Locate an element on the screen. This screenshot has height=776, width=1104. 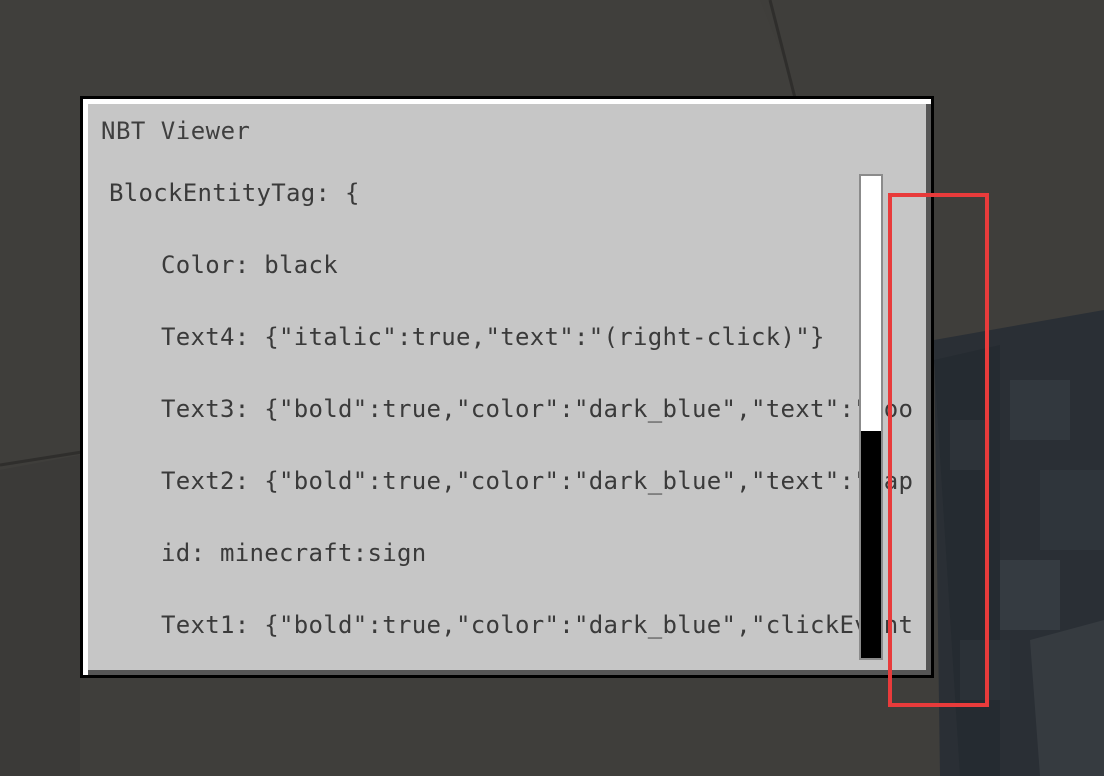
nbt-line: id: minecraft:sign is located at coordinates (294, 553).